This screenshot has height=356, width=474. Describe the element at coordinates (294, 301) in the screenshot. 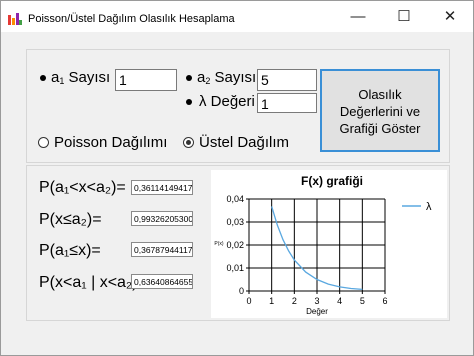

I see `x-tick-label: 2` at that location.